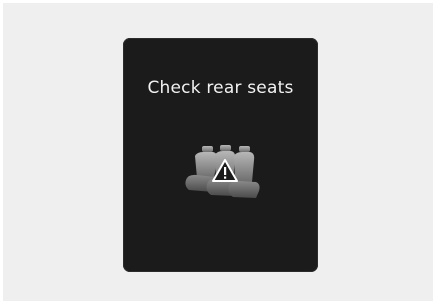 Image resolution: width=436 pixels, height=304 pixels. Describe the element at coordinates (220, 88) in the screenshot. I see `alert-message: Check rear seats` at that location.